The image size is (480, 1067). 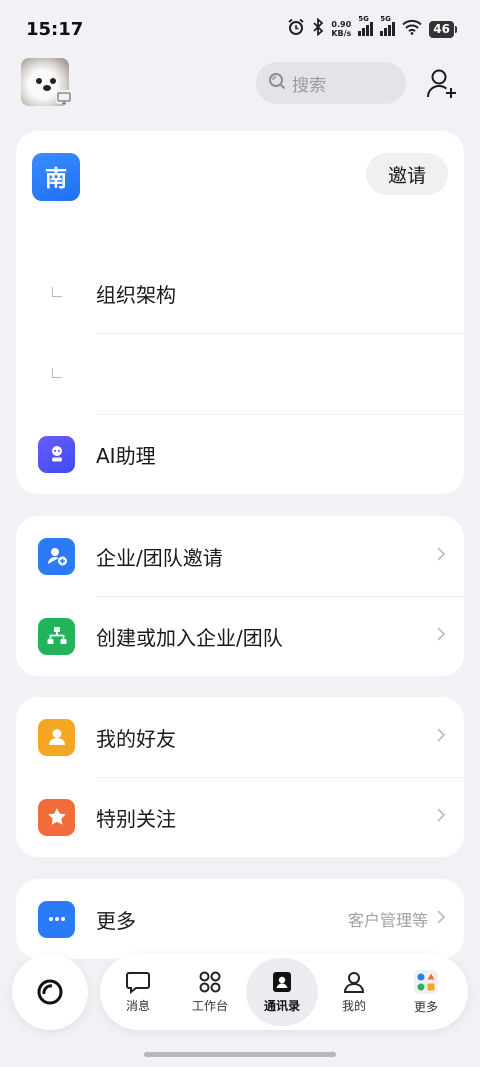 I want to click on tab-label: 工作台, so click(x=209, y=1006).